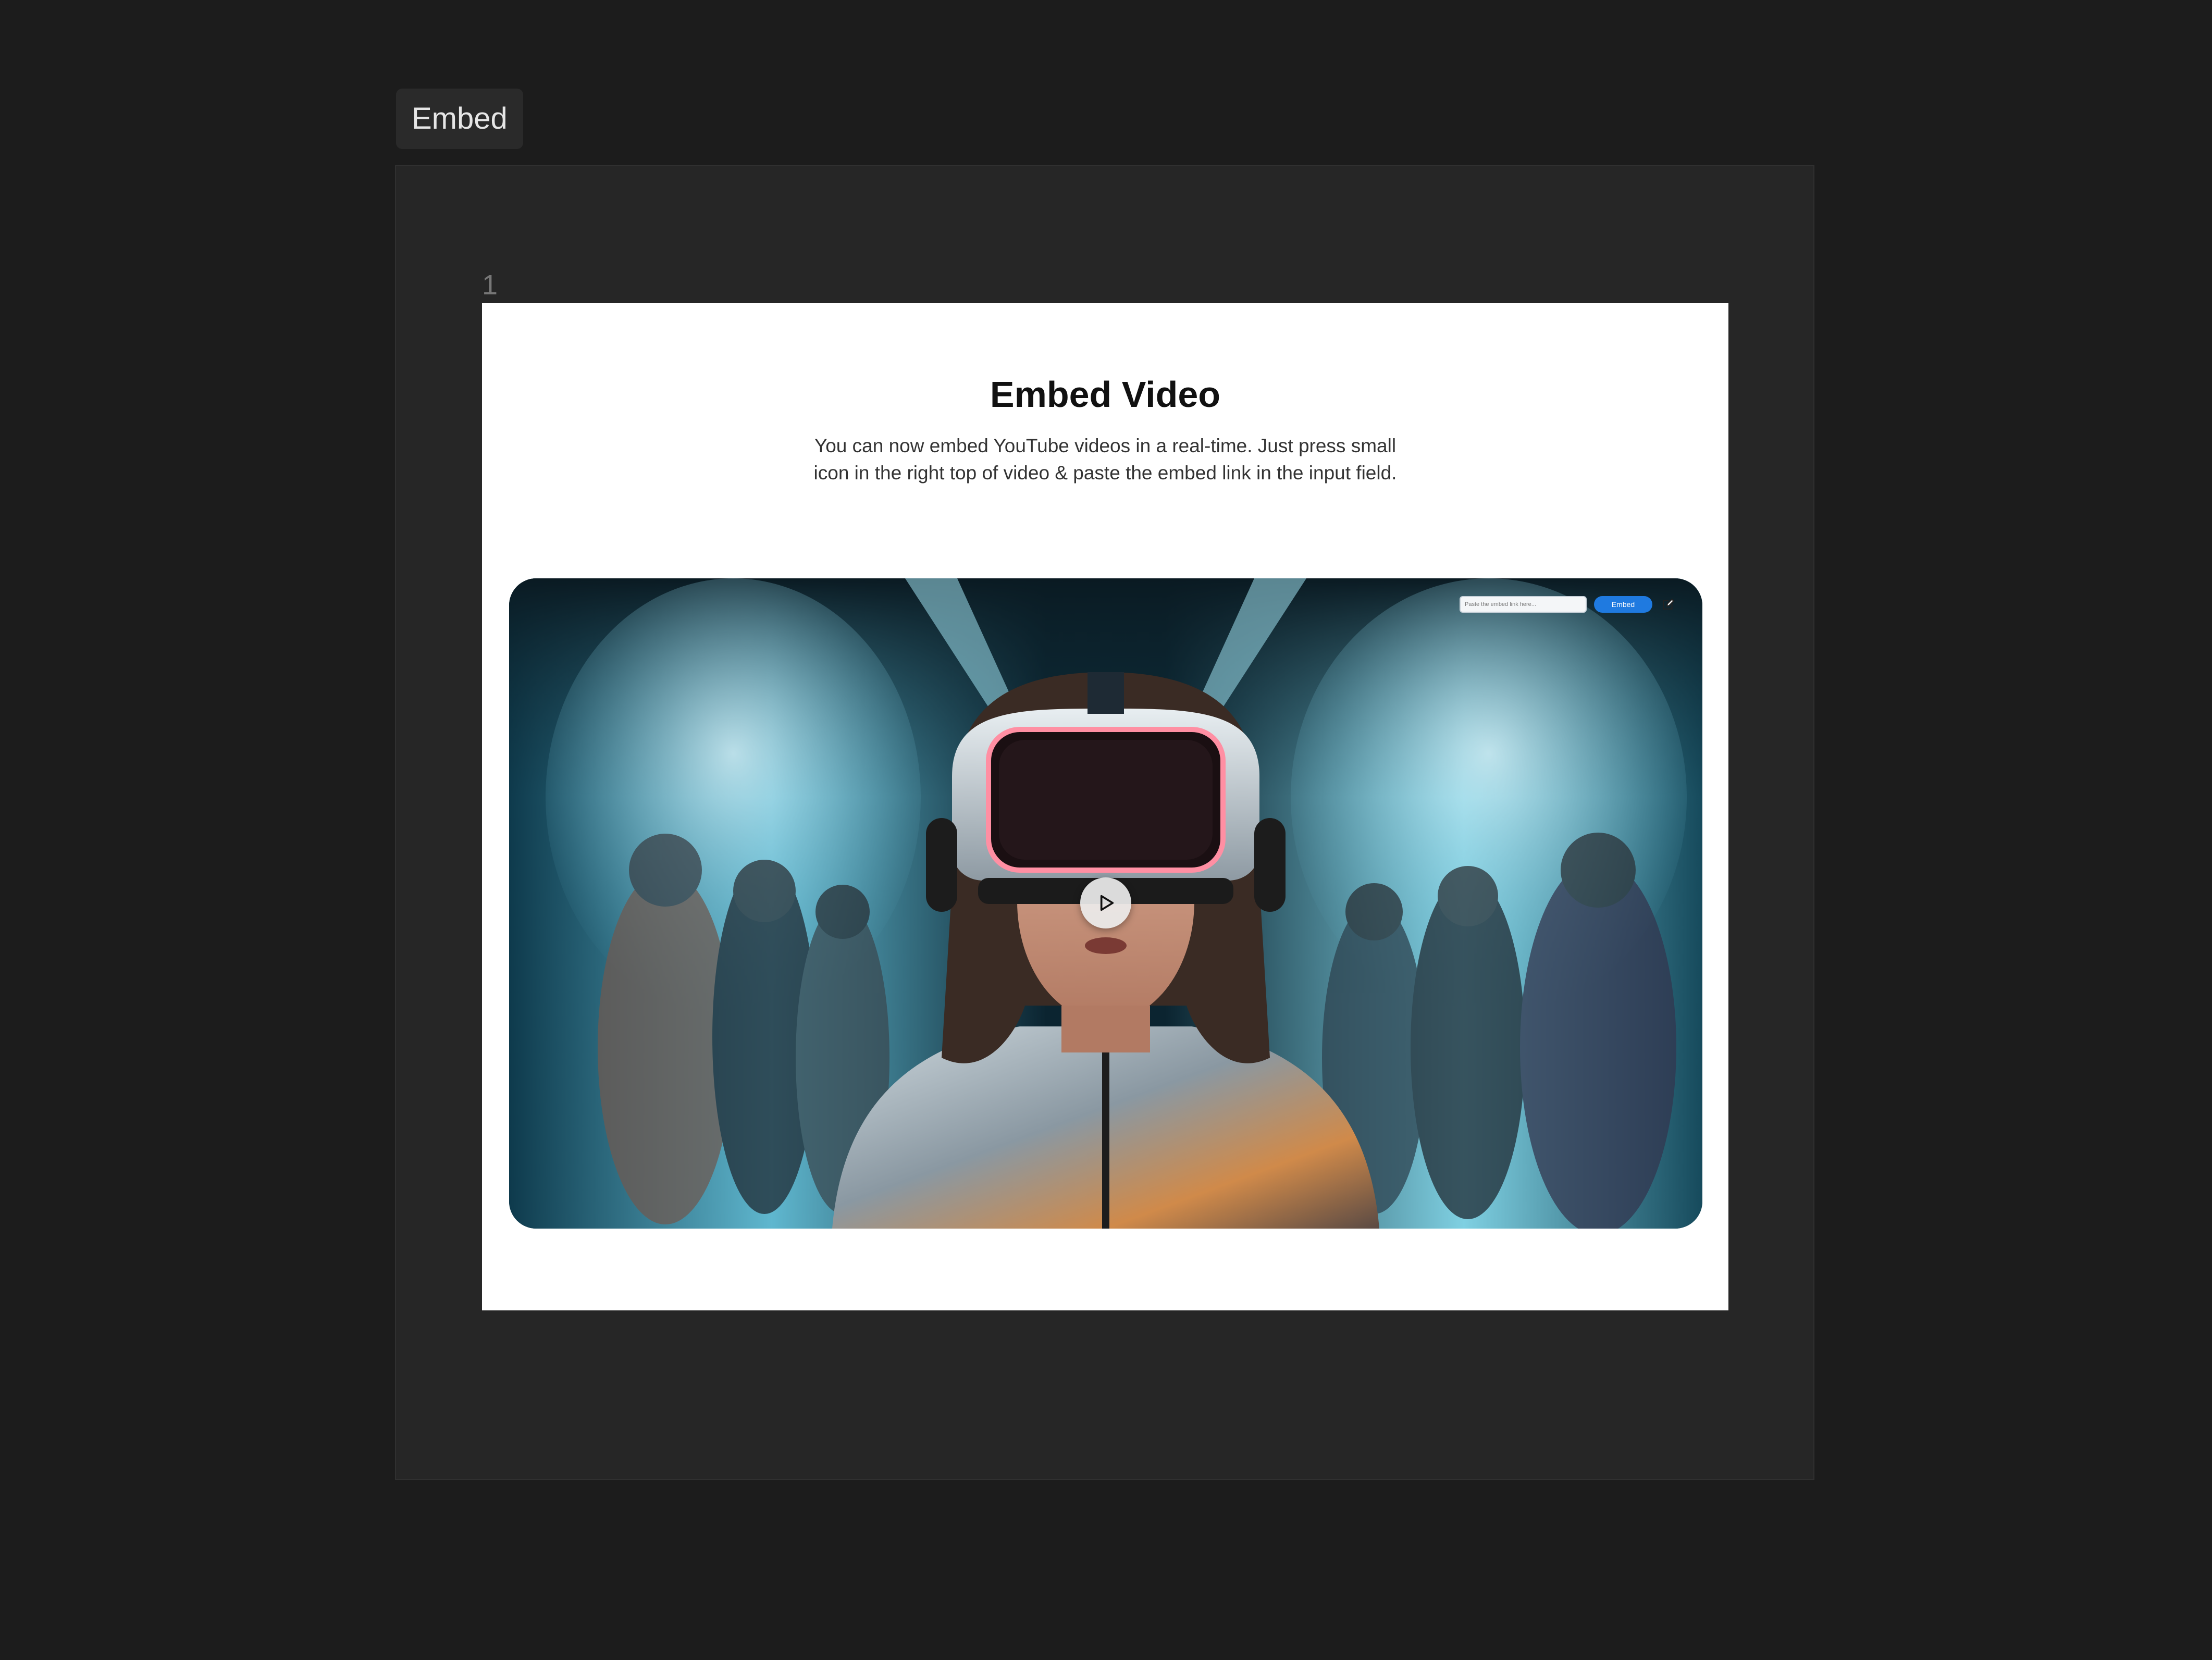 The image size is (2212, 1660). What do you see at coordinates (1668, 604) in the screenshot?
I see `edit-icon` at bounding box center [1668, 604].